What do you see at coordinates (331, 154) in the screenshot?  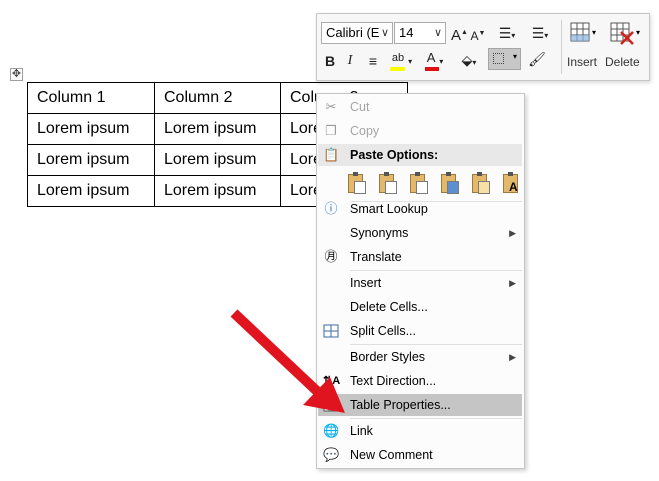 I see `clipboard-icon: 📋` at bounding box center [331, 154].